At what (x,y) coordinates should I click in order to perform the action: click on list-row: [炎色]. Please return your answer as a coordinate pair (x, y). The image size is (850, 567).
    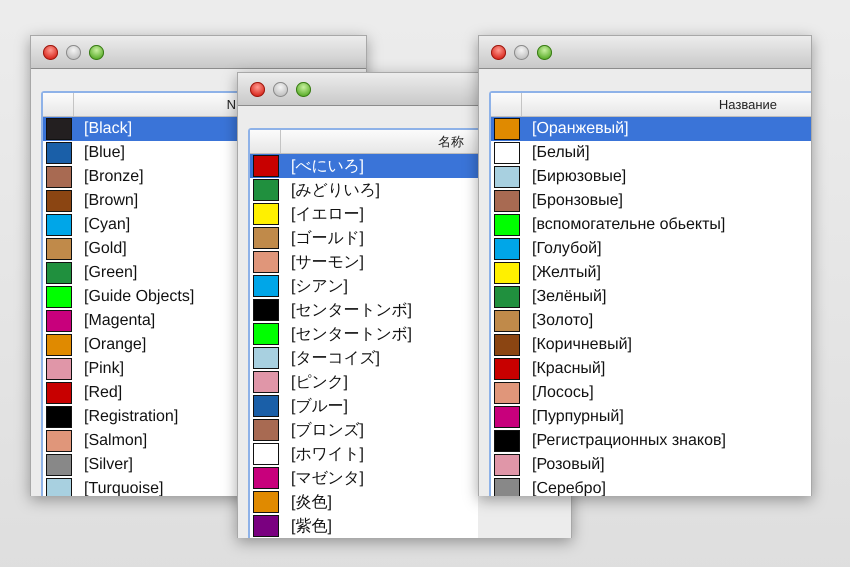
    Looking at the image, I should click on (364, 502).